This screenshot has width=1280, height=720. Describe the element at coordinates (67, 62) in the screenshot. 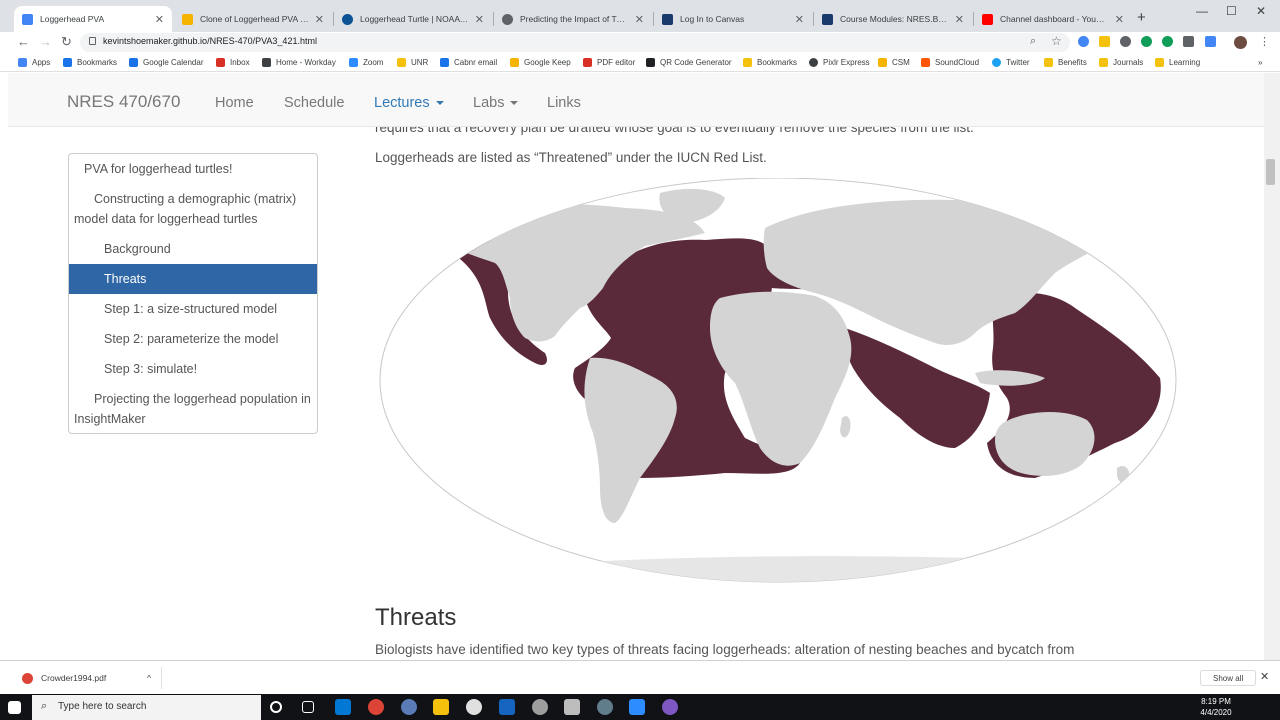

I see `star-icon` at that location.